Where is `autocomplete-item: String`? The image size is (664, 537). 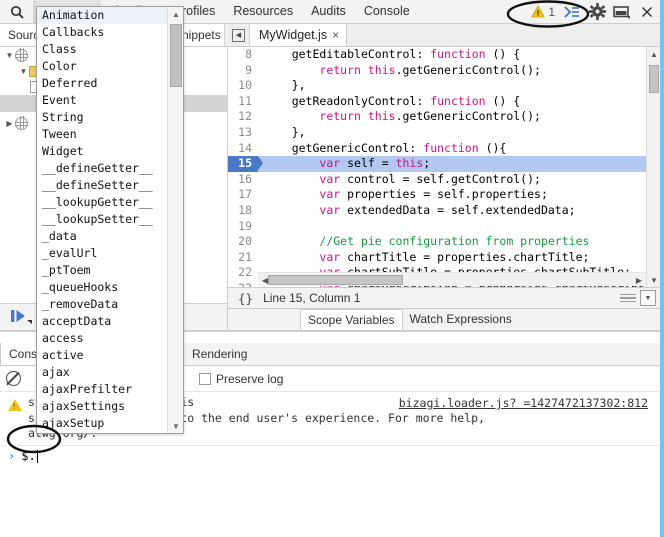 autocomplete-item: String is located at coordinates (102, 117).